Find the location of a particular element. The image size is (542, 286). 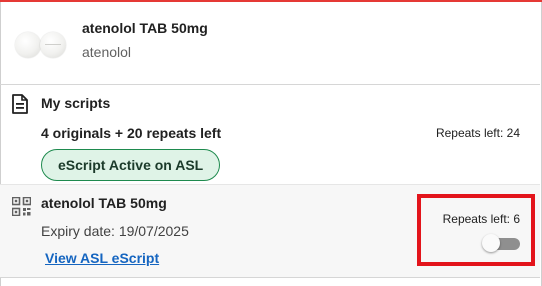

view-asl-escript-link: View ASL eScript is located at coordinates (102, 258).